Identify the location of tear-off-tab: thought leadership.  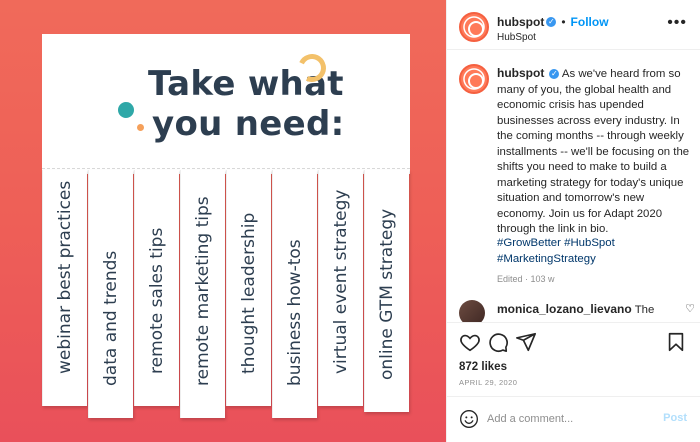
(248, 288).